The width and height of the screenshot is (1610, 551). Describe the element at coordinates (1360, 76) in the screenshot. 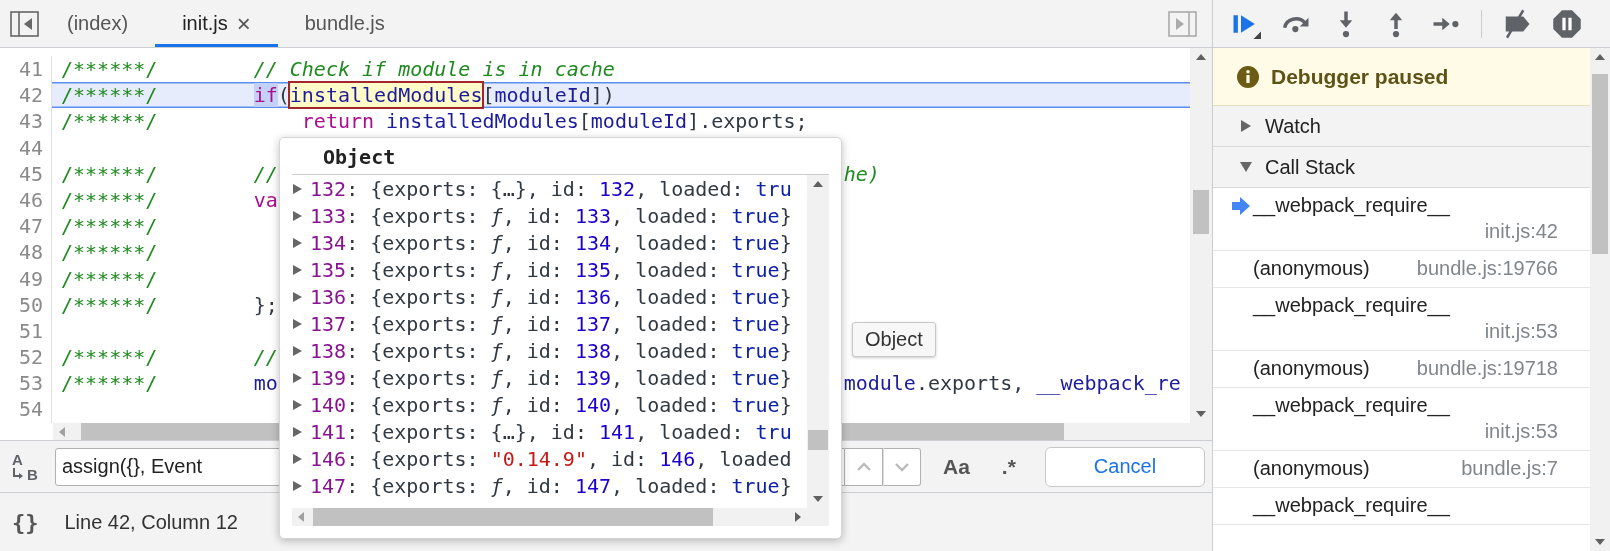

I see `banner-text: Debugger paused` at that location.